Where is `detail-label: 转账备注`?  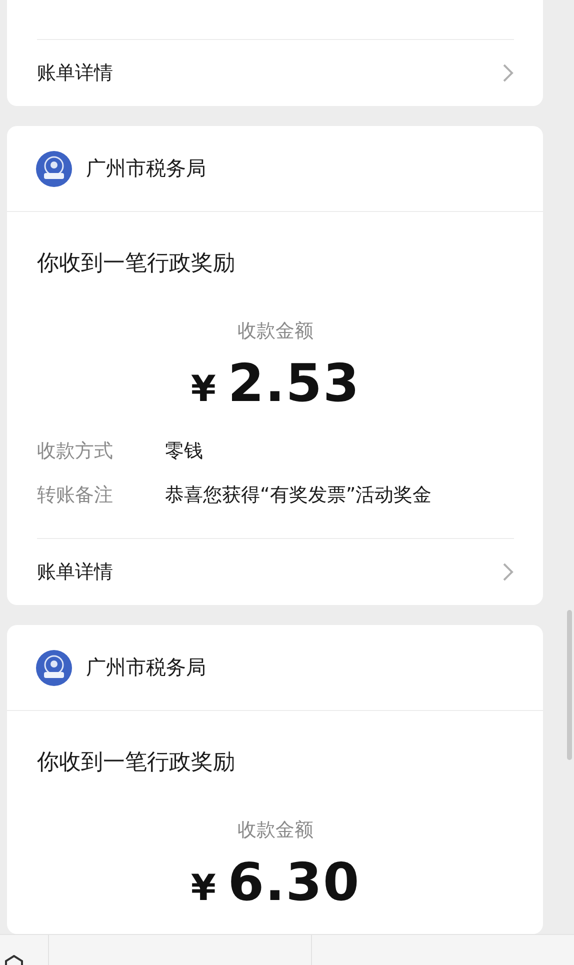 detail-label: 转账备注 is located at coordinates (75, 495).